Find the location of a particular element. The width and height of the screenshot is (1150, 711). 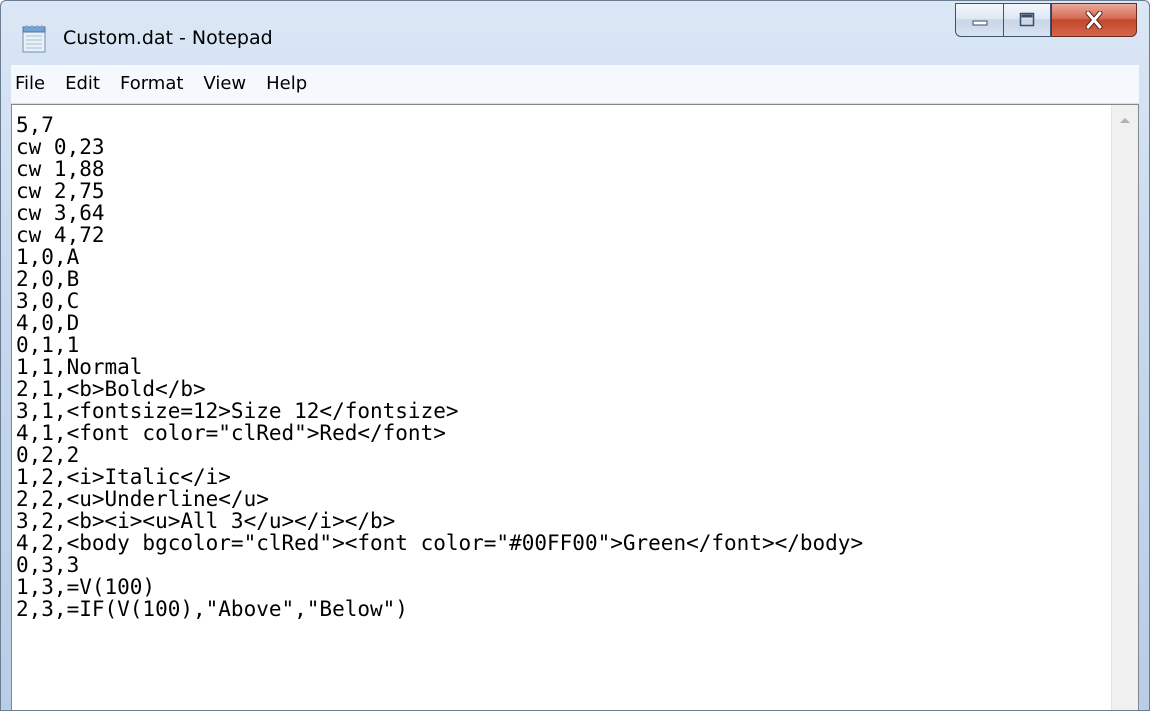

text-line: cw 4,72 is located at coordinates (60, 235).